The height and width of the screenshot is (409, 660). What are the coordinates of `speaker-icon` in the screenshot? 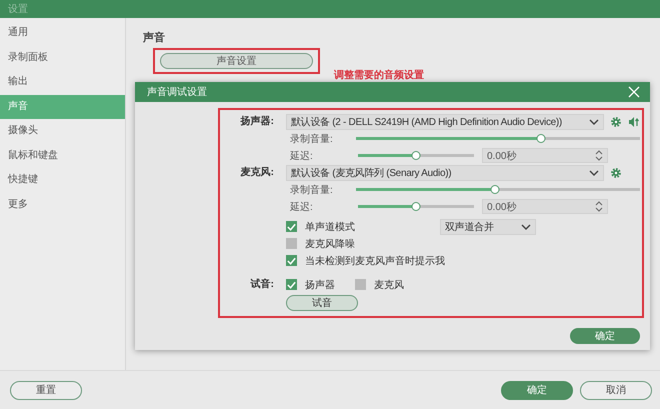 It's located at (634, 122).